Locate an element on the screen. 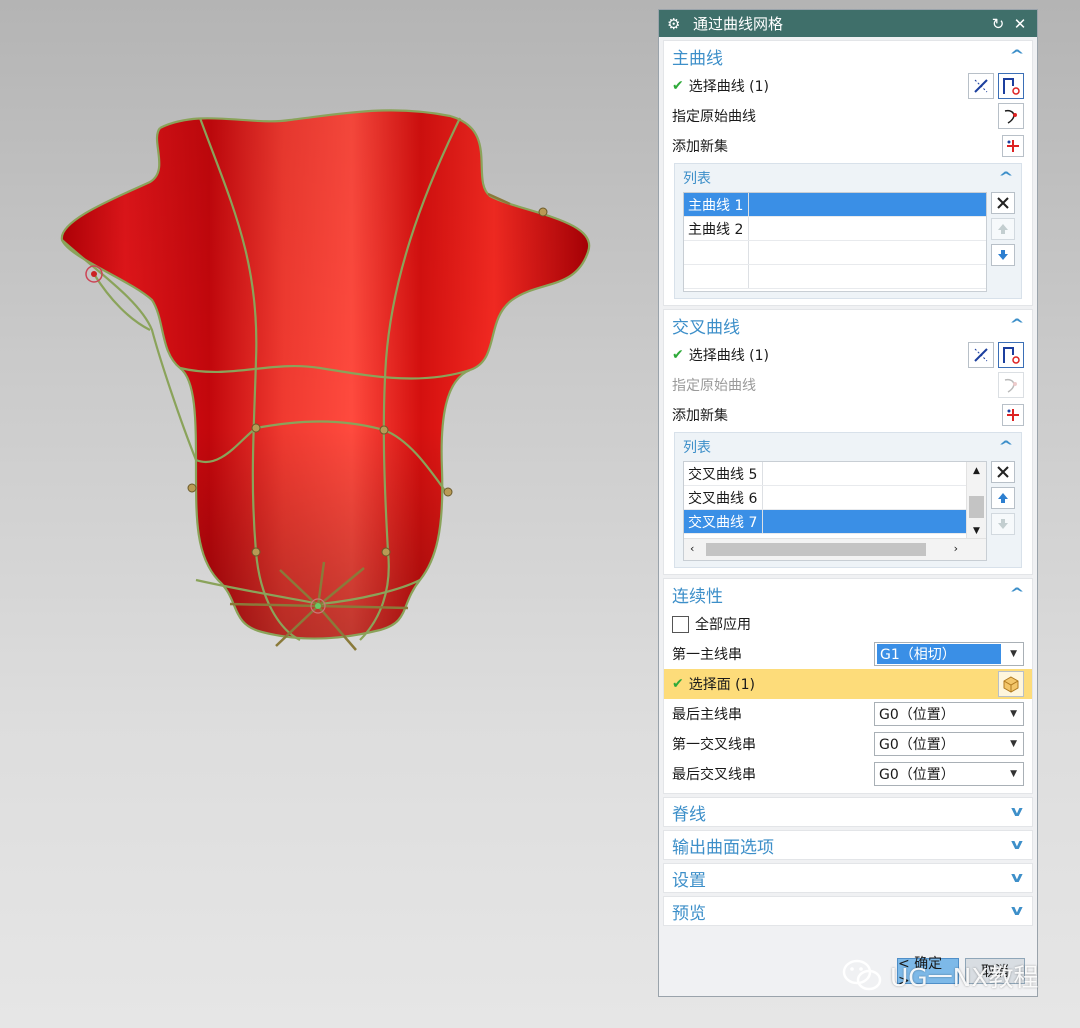 Image resolution: width=1080 pixels, height=1028 pixels. first-primary-row: 第一主线串 G1（相切） ▼ is located at coordinates (848, 654).